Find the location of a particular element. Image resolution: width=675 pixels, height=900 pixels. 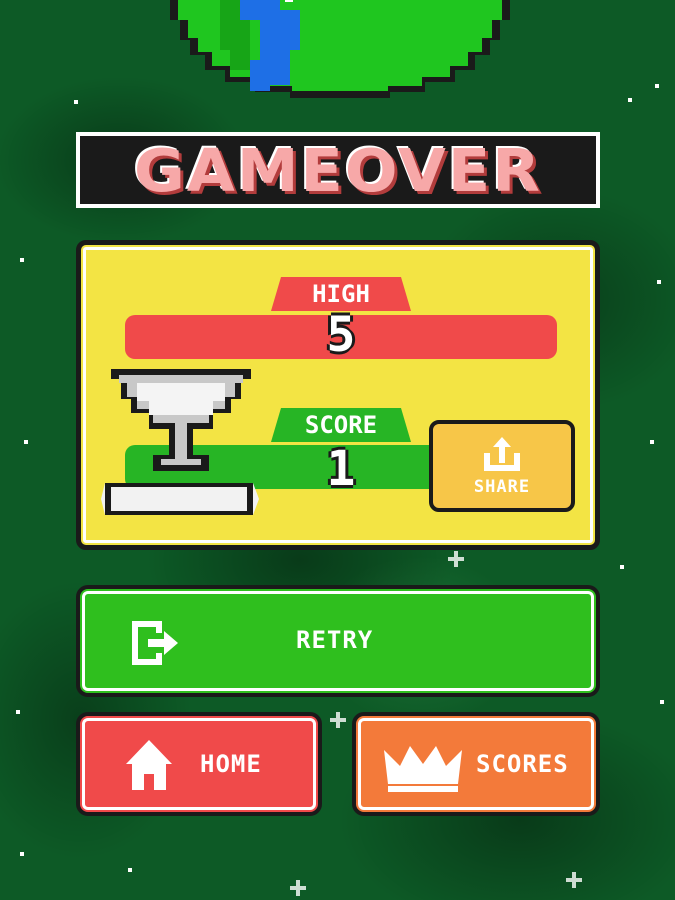

home-button-label: HOME is located at coordinates (231, 764).